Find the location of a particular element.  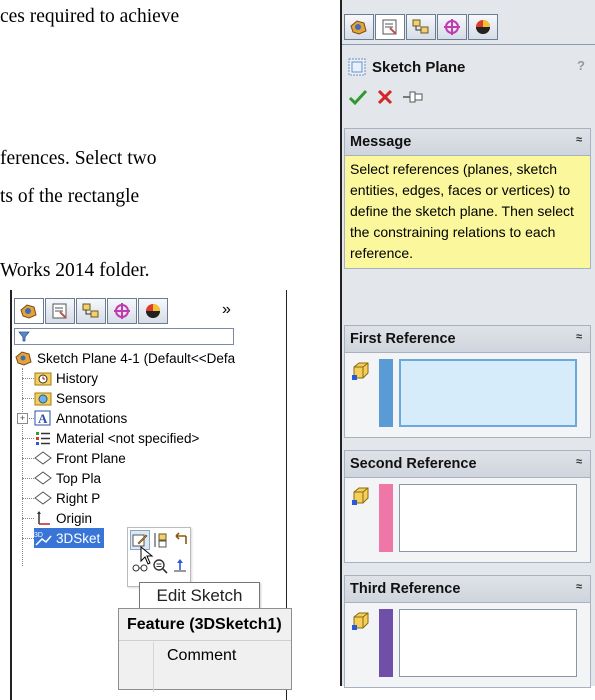

tree-item-history: History is located at coordinates (66, 378).